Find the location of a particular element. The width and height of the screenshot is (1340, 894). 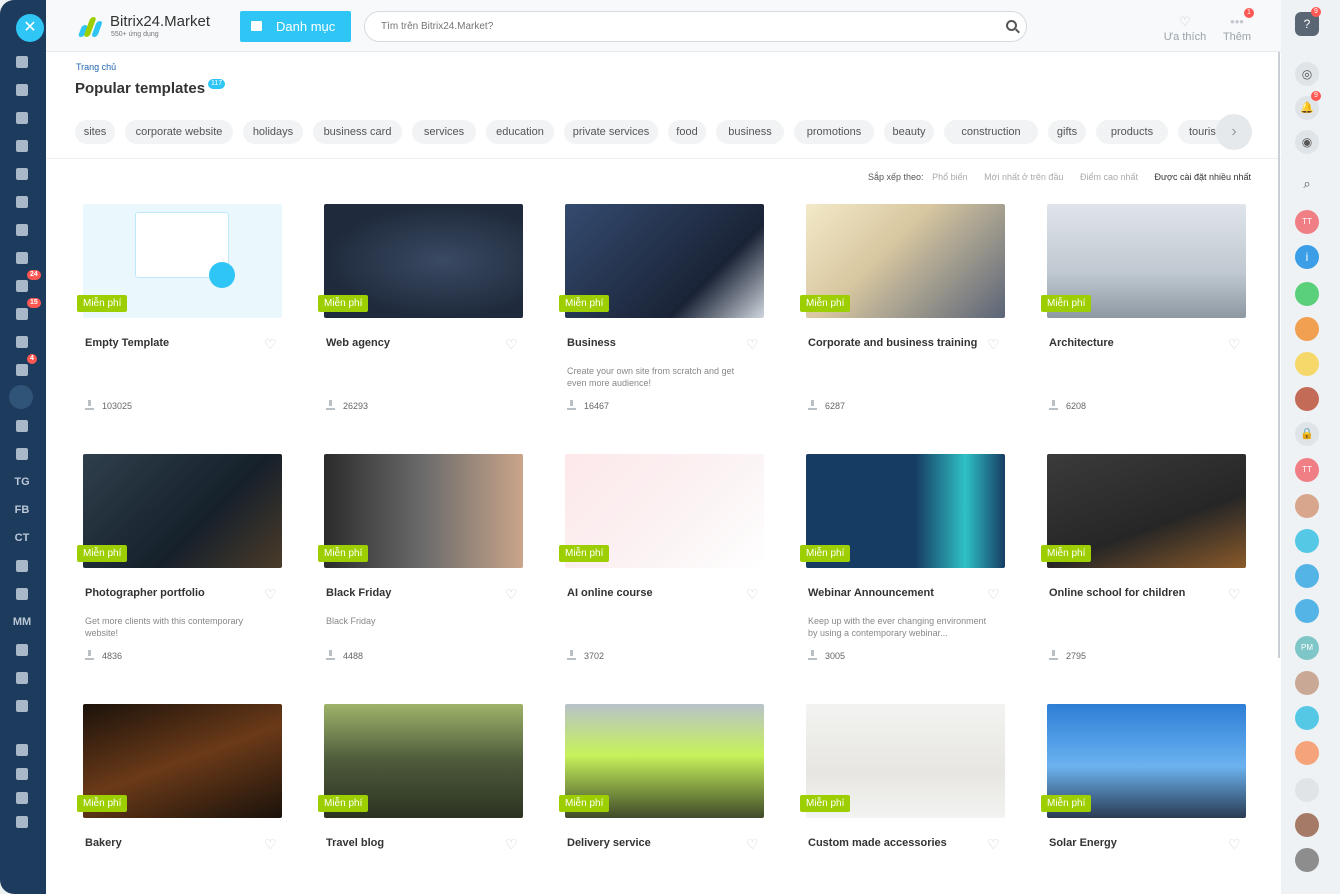

cart-icon is located at coordinates (21, 397).